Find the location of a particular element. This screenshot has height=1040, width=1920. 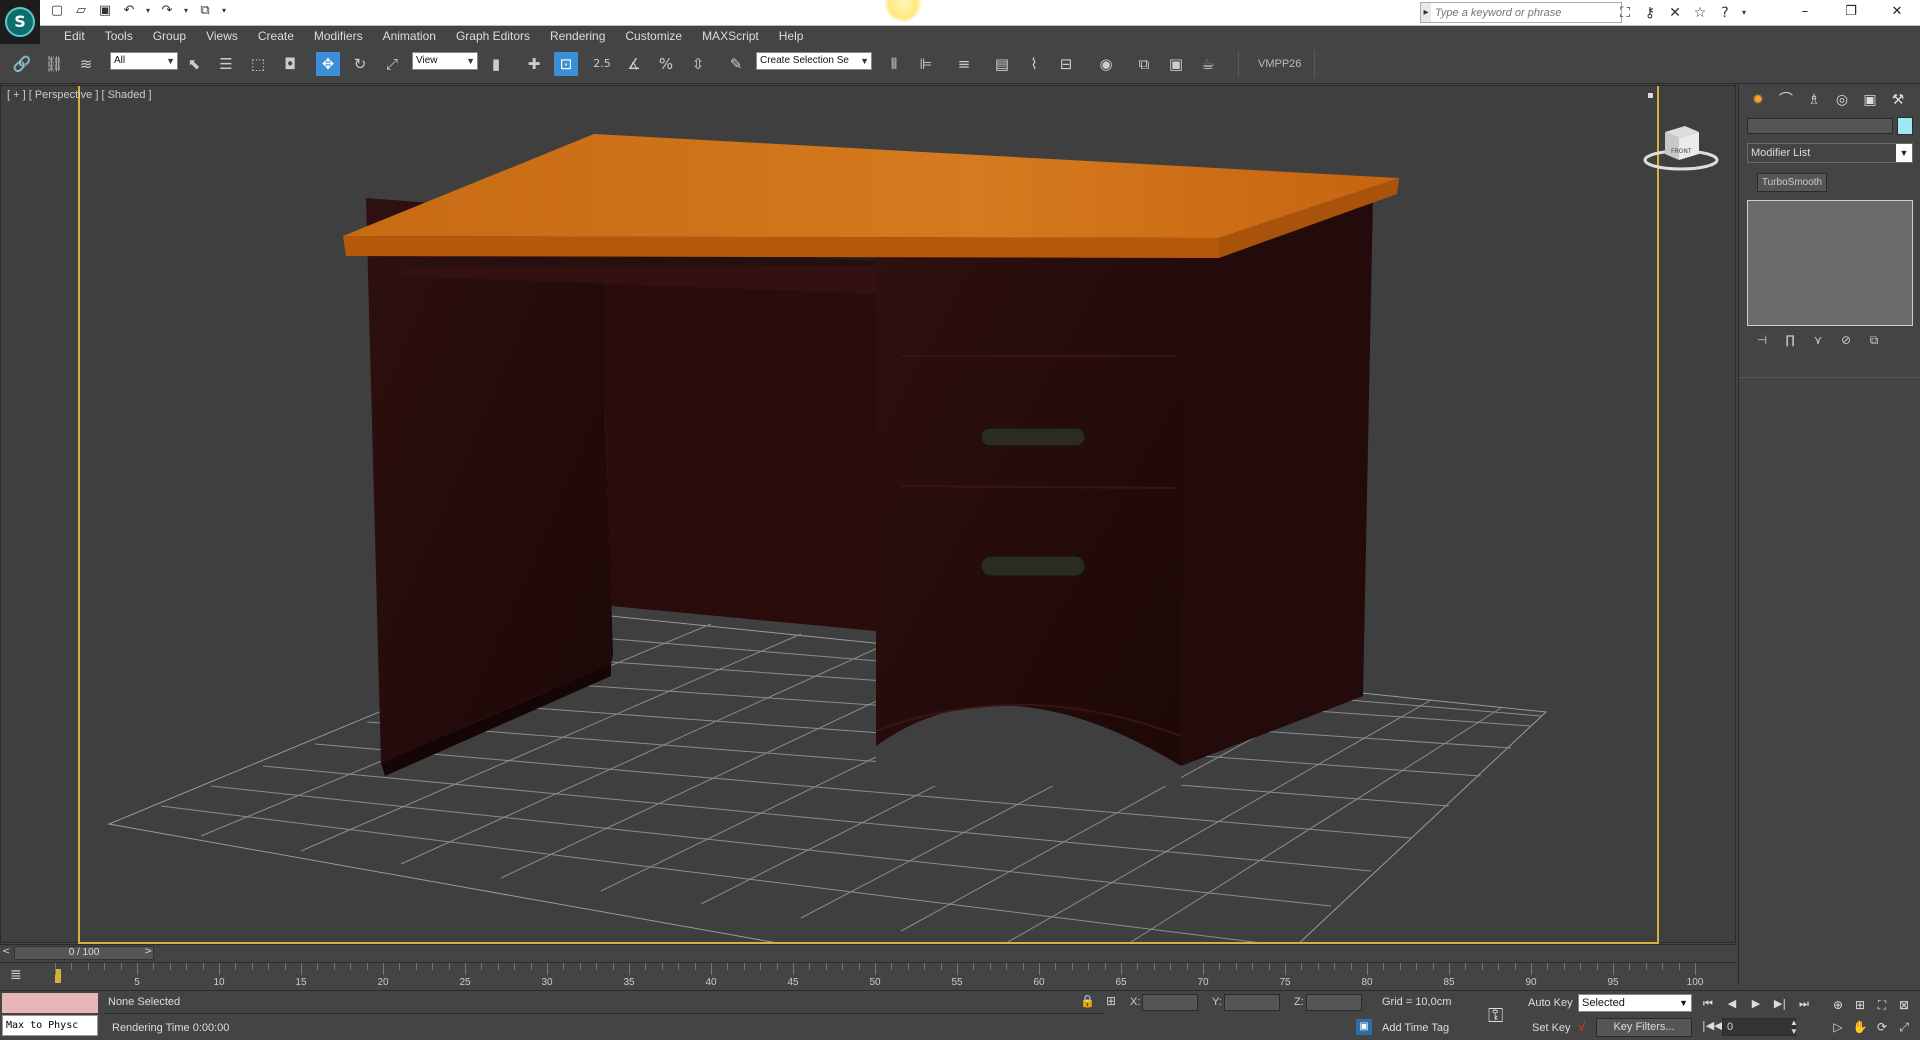

default-in-out-tangent-icon: √ is located at coordinates (1581, 1026).